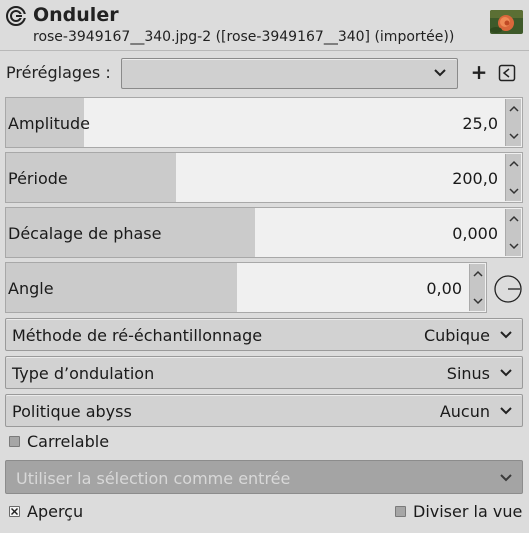 This screenshot has height=533, width=529. What do you see at coordinates (289, 73) in the screenshot?
I see `presets-combo` at bounding box center [289, 73].